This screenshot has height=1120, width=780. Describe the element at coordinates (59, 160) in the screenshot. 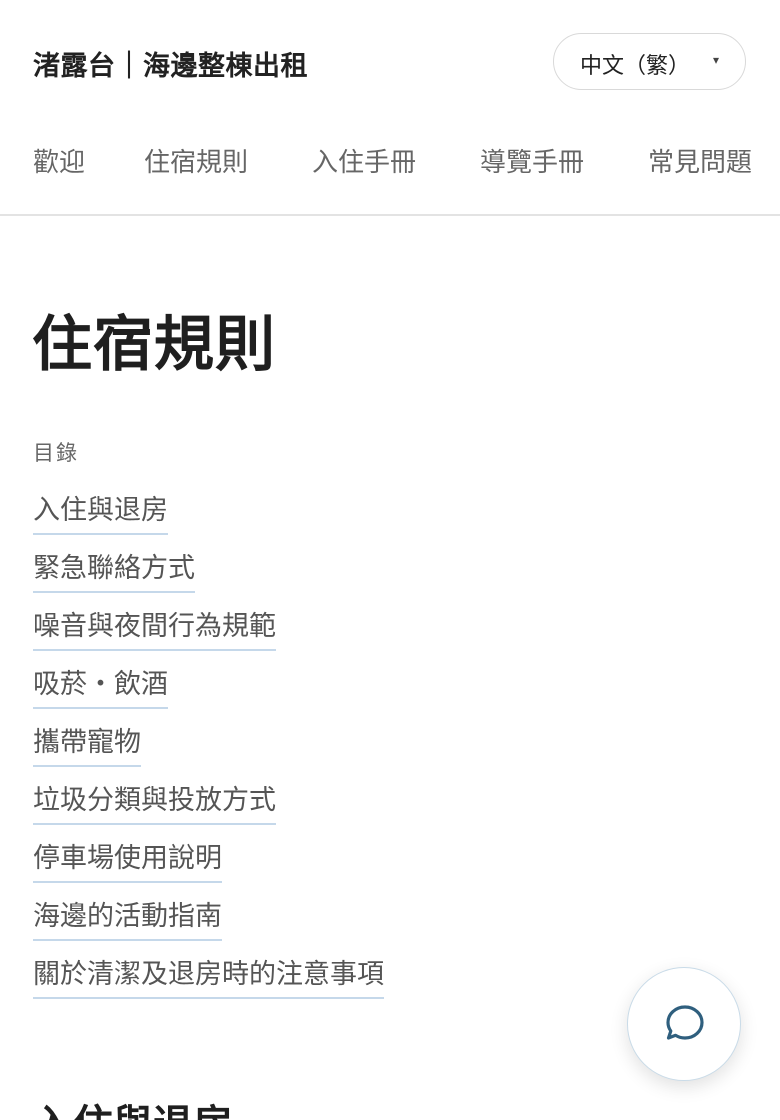

I see `nav-item-welcome: 歡迎` at that location.